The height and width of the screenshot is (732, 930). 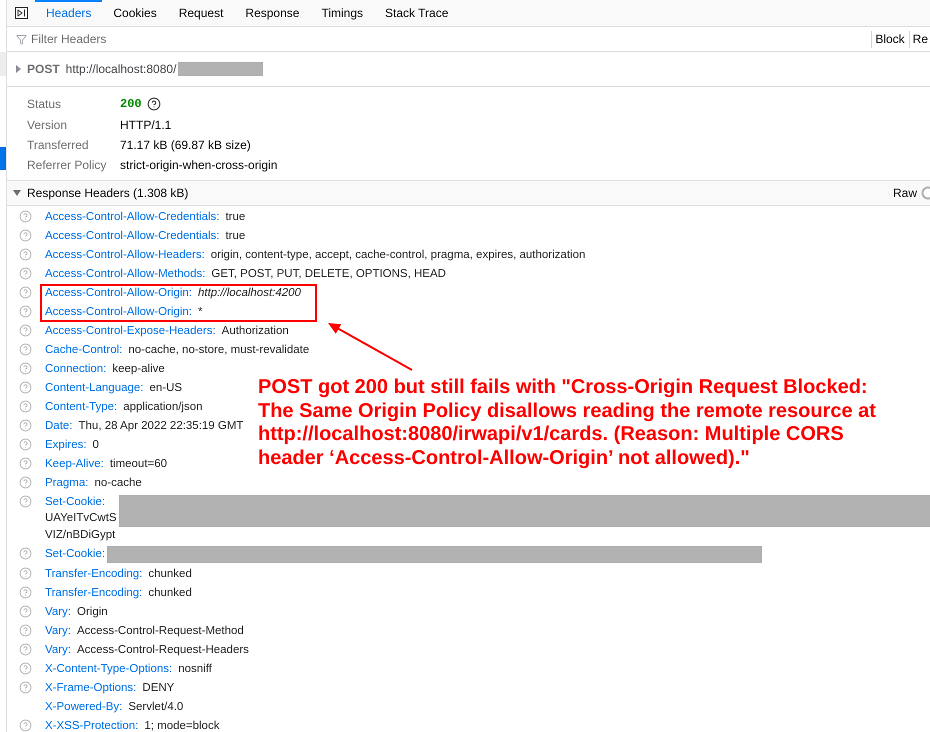 I want to click on header-value: nosniff, so click(x=195, y=669).